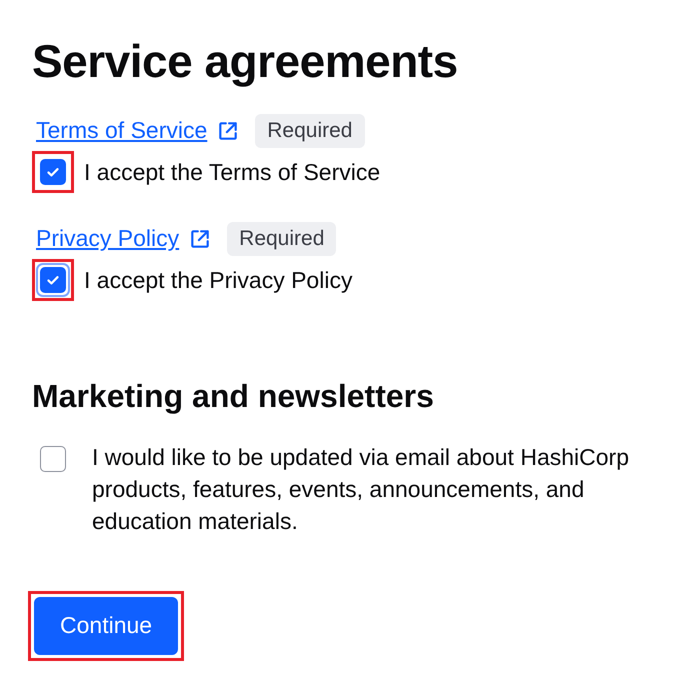  Describe the element at coordinates (361, 489) in the screenshot. I see `checkbox-label: I would like to be updated via email about HashiCorp products, features, events, announcements, and education materials.` at that location.